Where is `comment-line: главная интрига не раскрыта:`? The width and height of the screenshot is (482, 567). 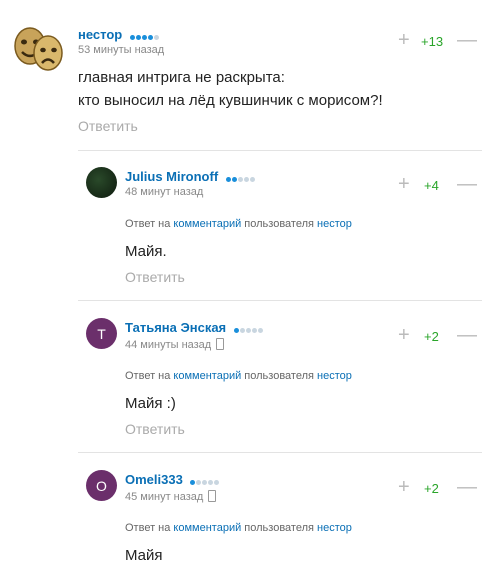 comment-line: главная интрига не раскрыта: is located at coordinates (181, 77).